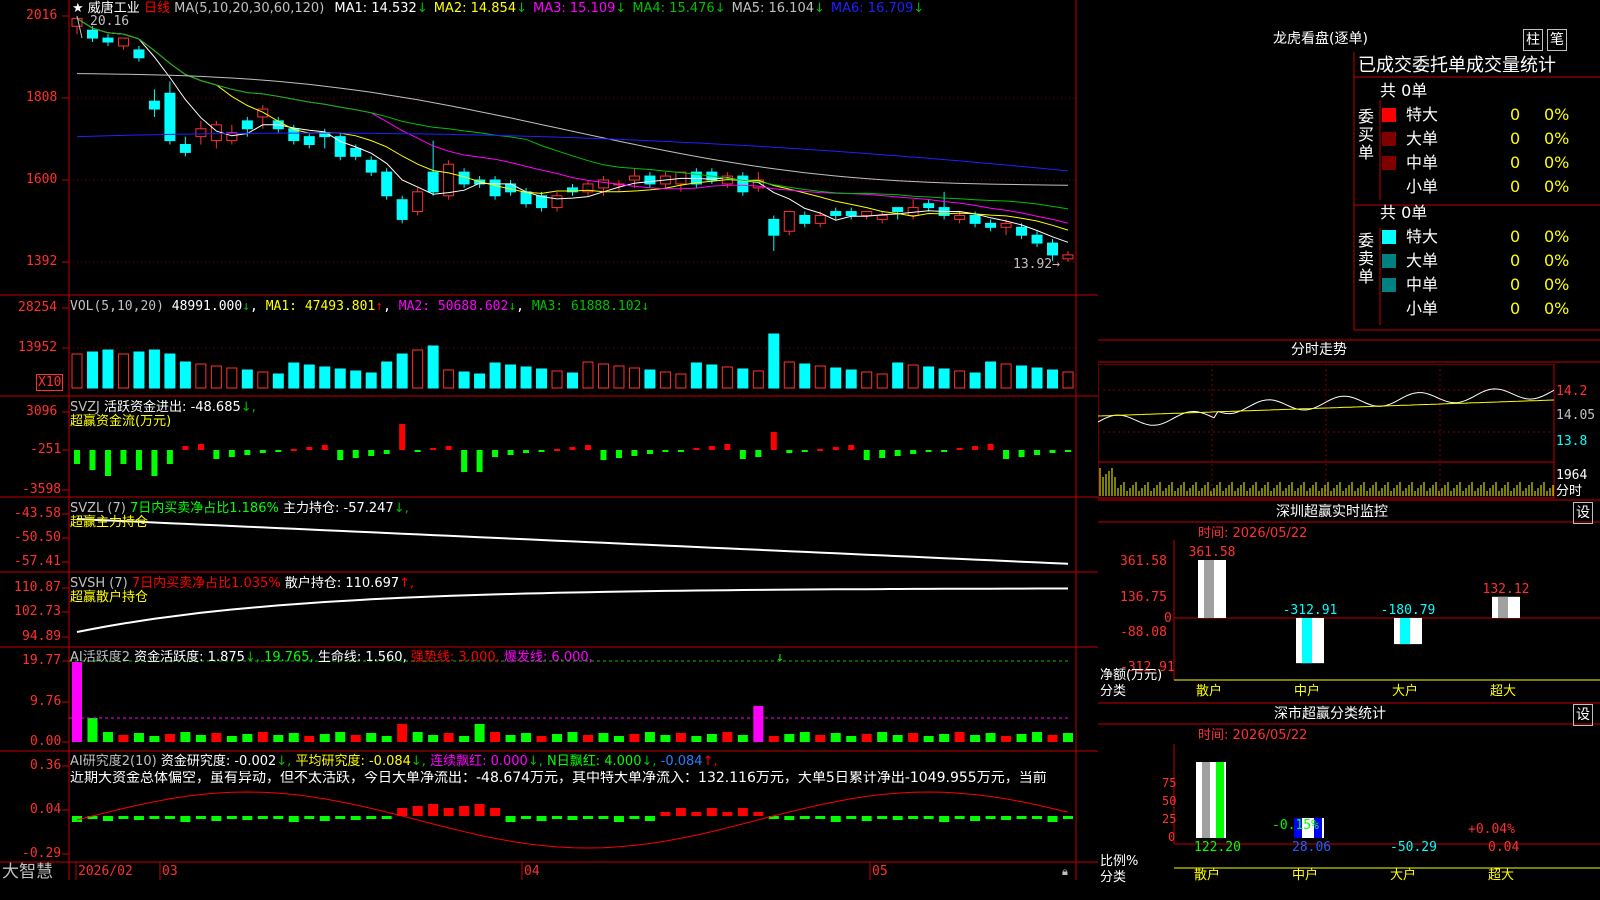 This screenshot has width=1600, height=900. Describe the element at coordinates (1209, 691) in the screenshot. I see `monitor-category: 散户` at that location.